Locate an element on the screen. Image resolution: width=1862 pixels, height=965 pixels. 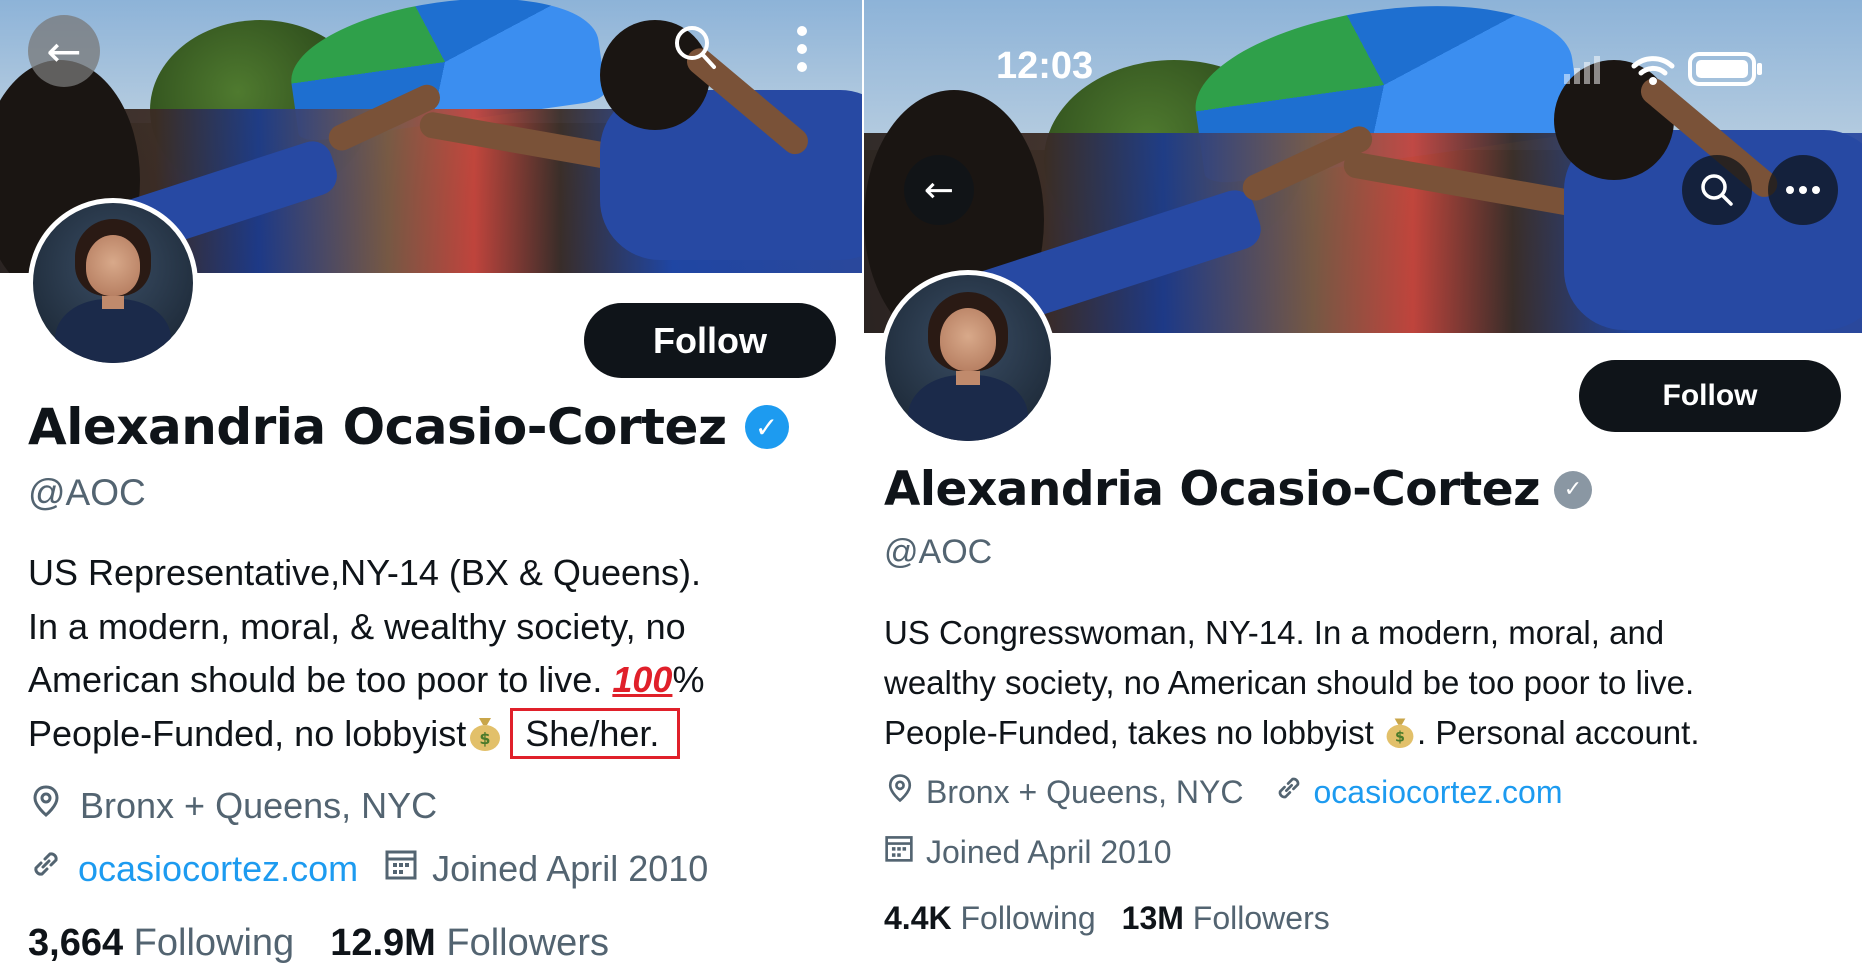
status-bar-icons is located at coordinates (1674, 70).